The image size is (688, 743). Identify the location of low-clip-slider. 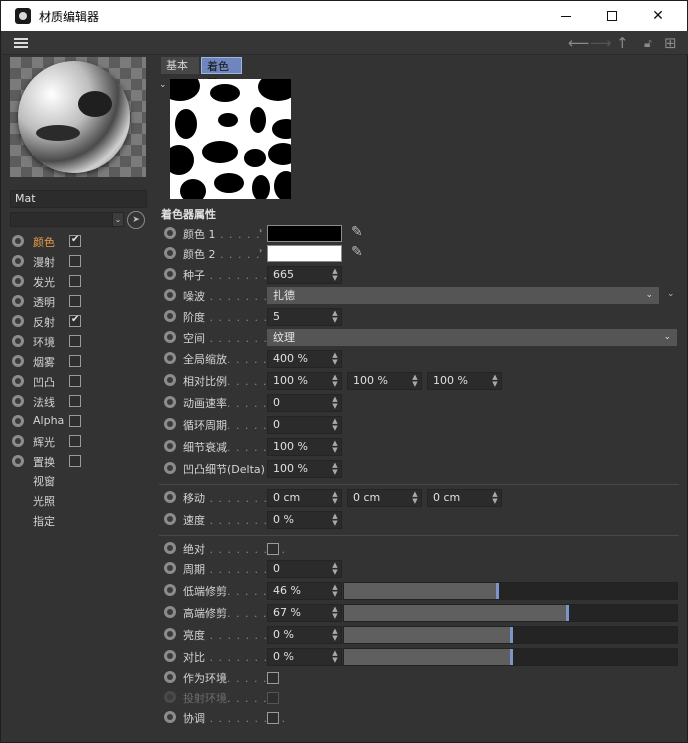
(510, 591).